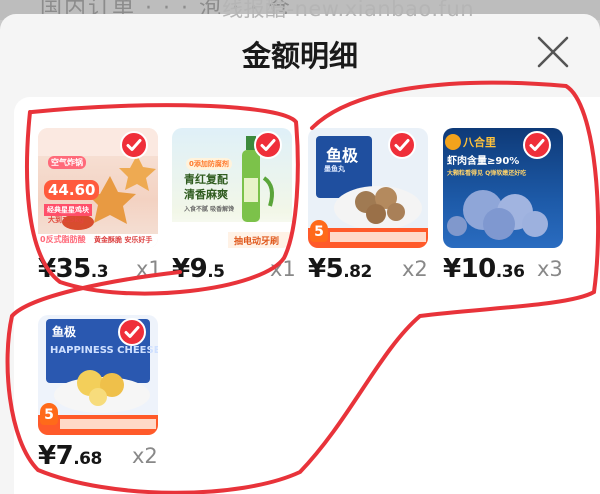 This screenshot has height=494, width=600. I want to click on order-item-3: 鱼极 墨鱼丸 5 ¥5.82 x2, so click(371, 206).